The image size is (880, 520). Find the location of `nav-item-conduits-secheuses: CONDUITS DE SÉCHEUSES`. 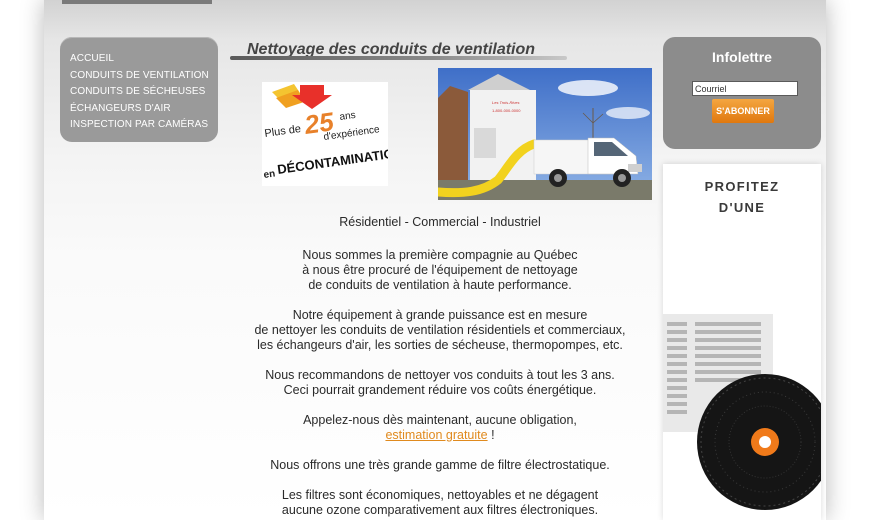

nav-item-conduits-secheuses: CONDUITS DE SÉCHEUSES is located at coordinates (144, 92).